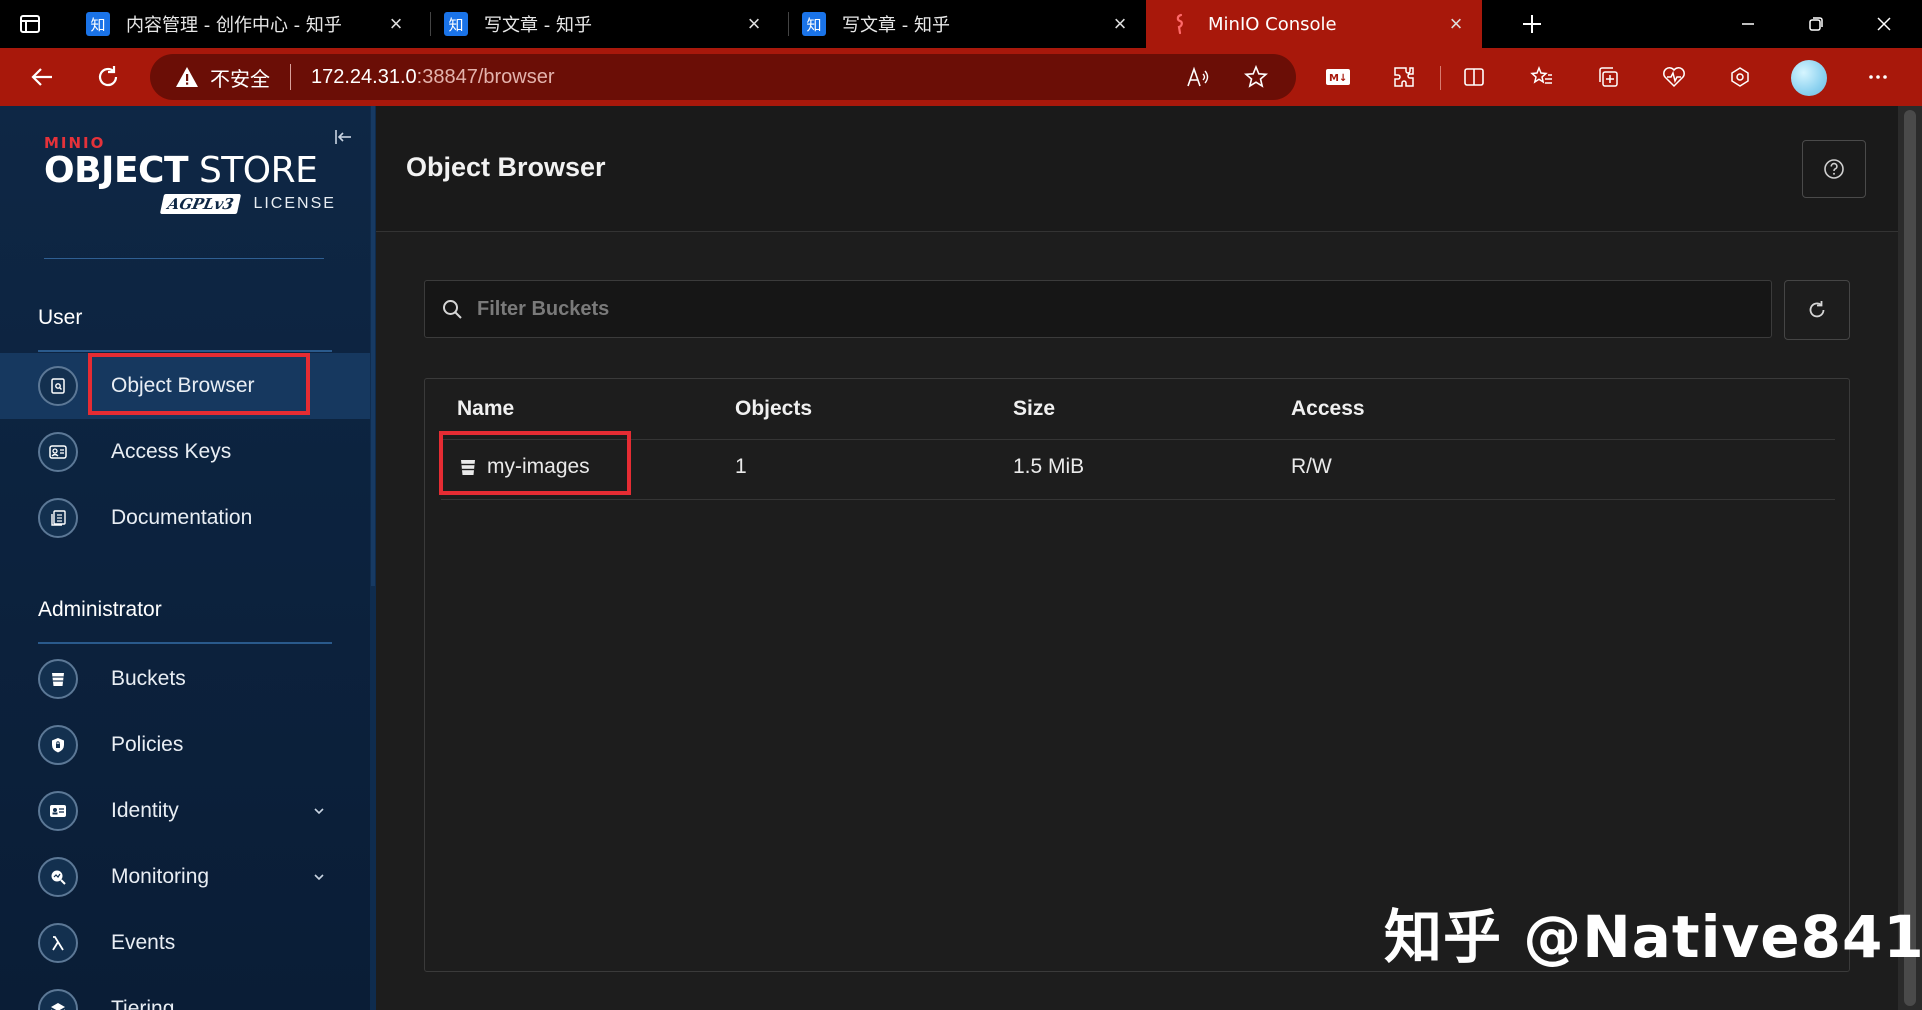 The width and height of the screenshot is (1922, 1010). What do you see at coordinates (723, 77) in the screenshot?
I see `address-bar: 不安全 172.24.31.0 :38847/browser` at bounding box center [723, 77].